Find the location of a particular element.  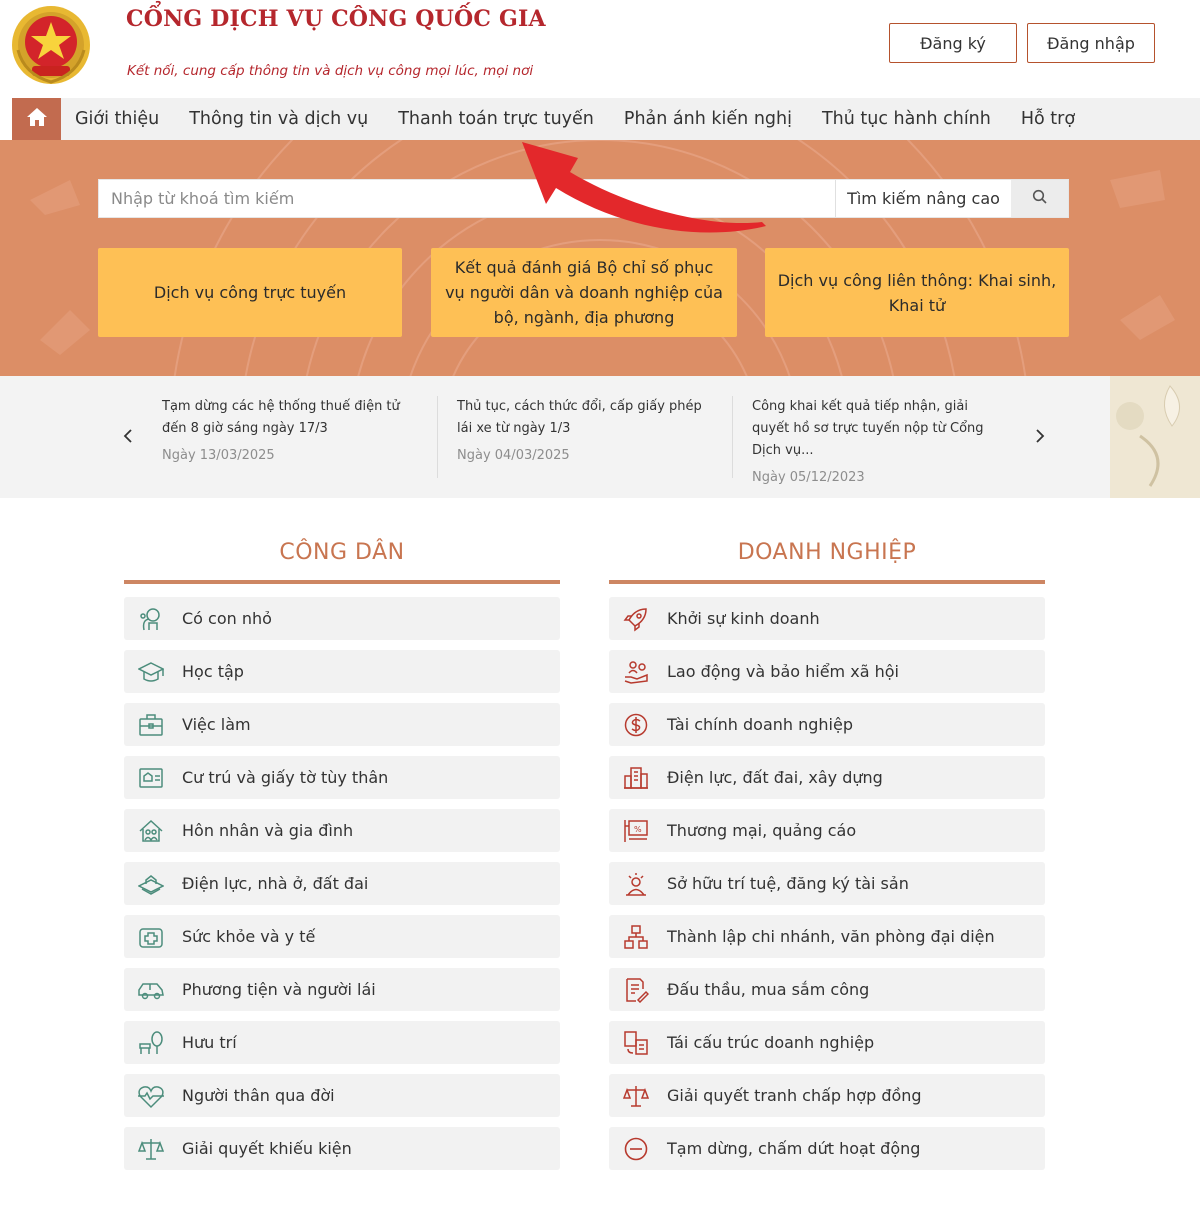

news-next-button is located at coordinates (1040, 438).